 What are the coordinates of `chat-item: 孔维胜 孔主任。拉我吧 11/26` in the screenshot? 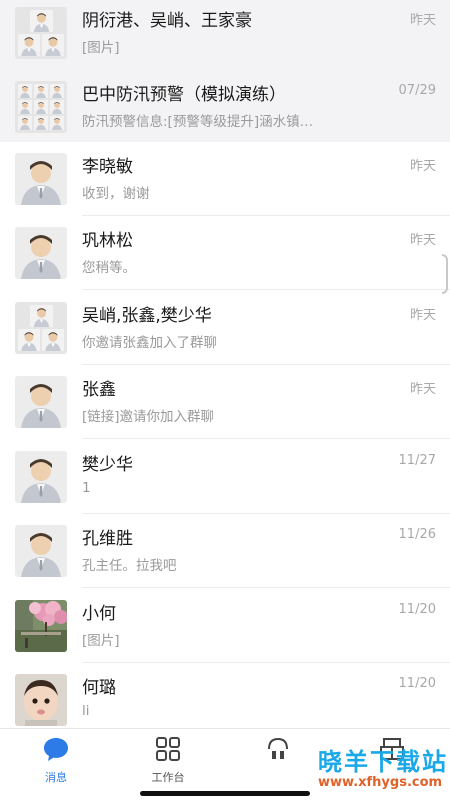 It's located at (225, 551).